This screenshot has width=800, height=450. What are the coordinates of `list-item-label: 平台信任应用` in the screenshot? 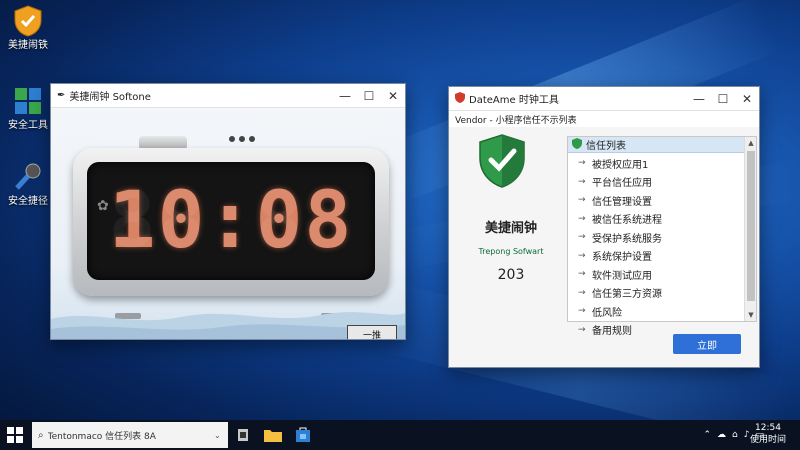 It's located at (622, 184).